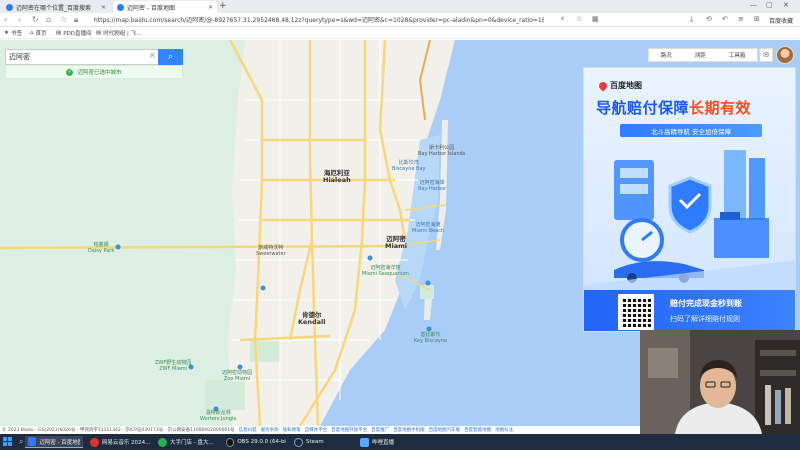 The width and height of the screenshot is (800, 450). What do you see at coordinates (173, 366) in the screenshot?
I see `map-label-zwf: ZWF野生动物园 ZWF Miami` at bounding box center [173, 366].